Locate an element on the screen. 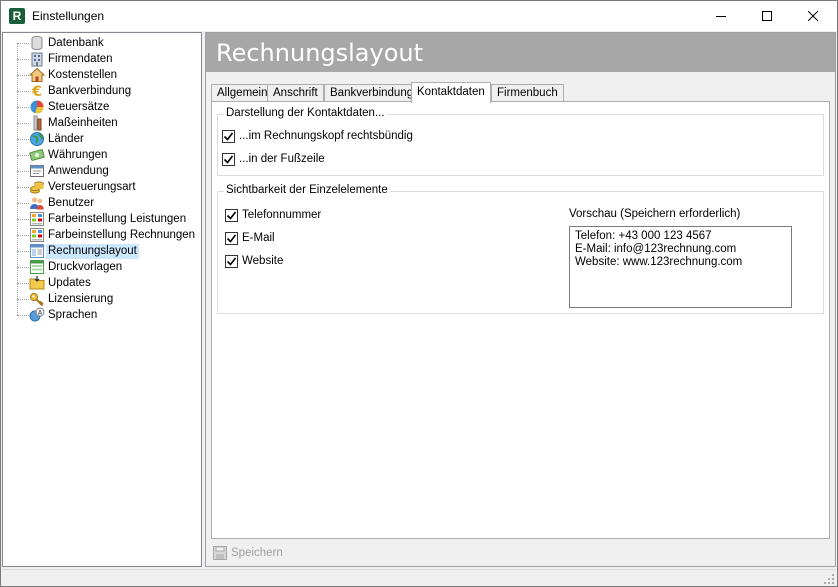 This screenshot has width=838, height=587. resize-grip-icon is located at coordinates (829, 579).